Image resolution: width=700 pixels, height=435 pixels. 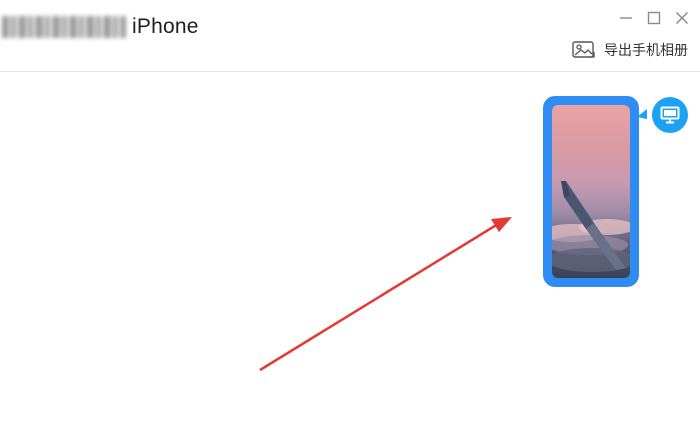 I want to click on phone-preview, so click(x=591, y=191).